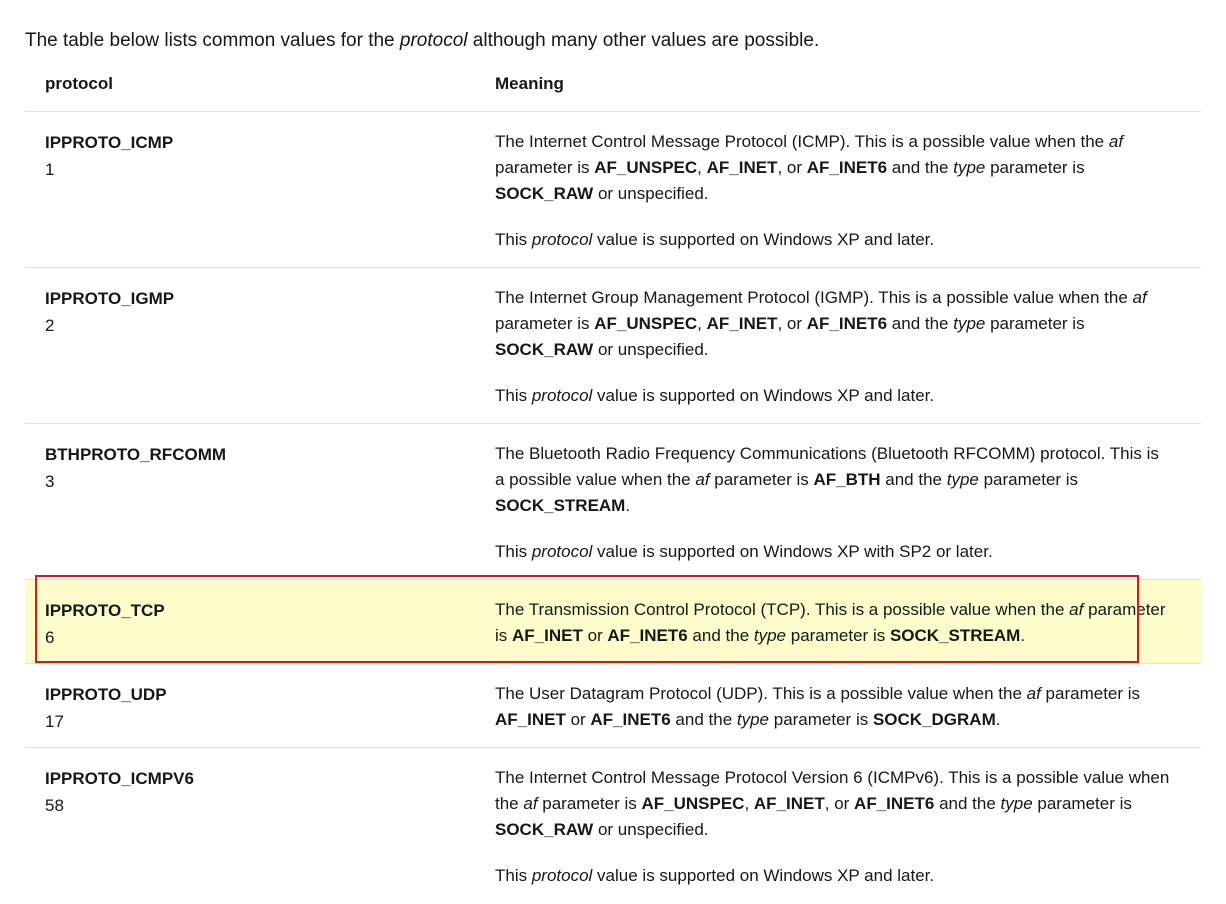 This screenshot has width=1226, height=904. I want to click on protocol-name: IPPROTO_ICMPV6, so click(119, 778).